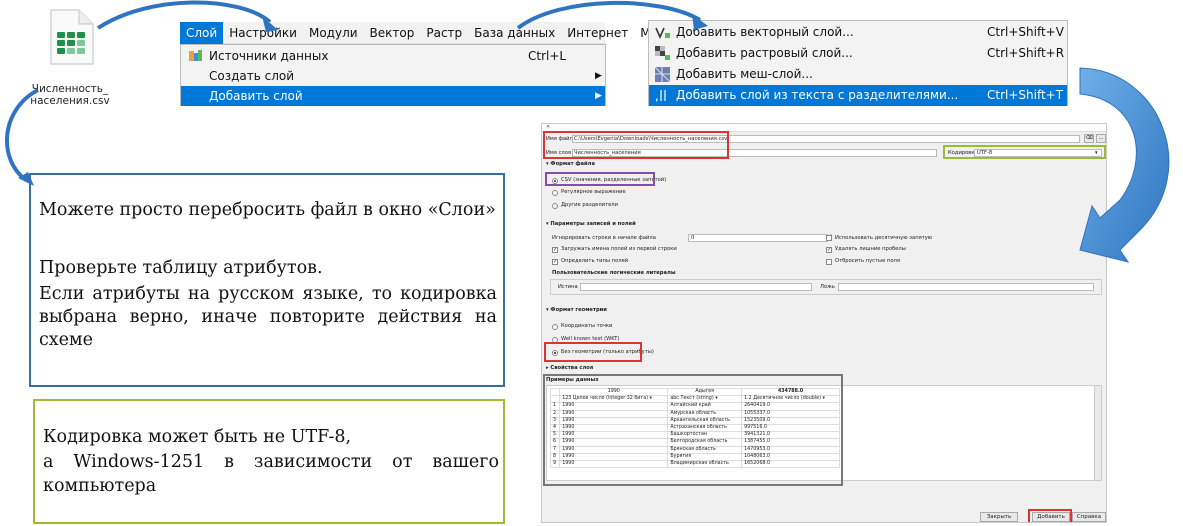  I want to click on arrow-file-to-callout, so click(22, 135).